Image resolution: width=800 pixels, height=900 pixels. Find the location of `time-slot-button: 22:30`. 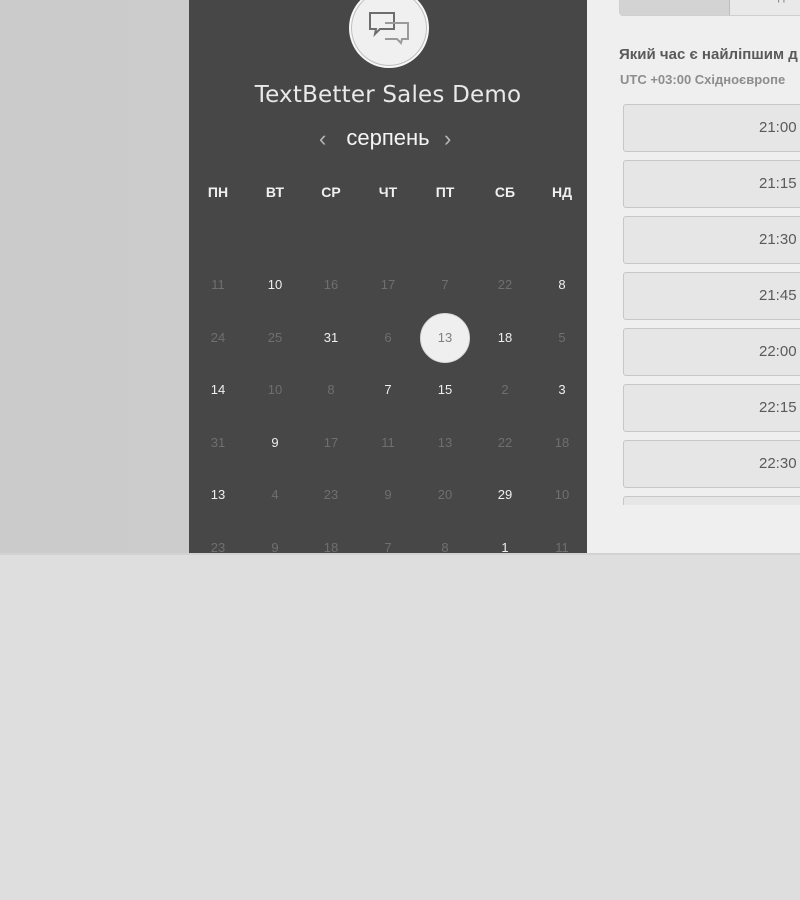

time-slot-button: 22:30 is located at coordinates (711, 464).